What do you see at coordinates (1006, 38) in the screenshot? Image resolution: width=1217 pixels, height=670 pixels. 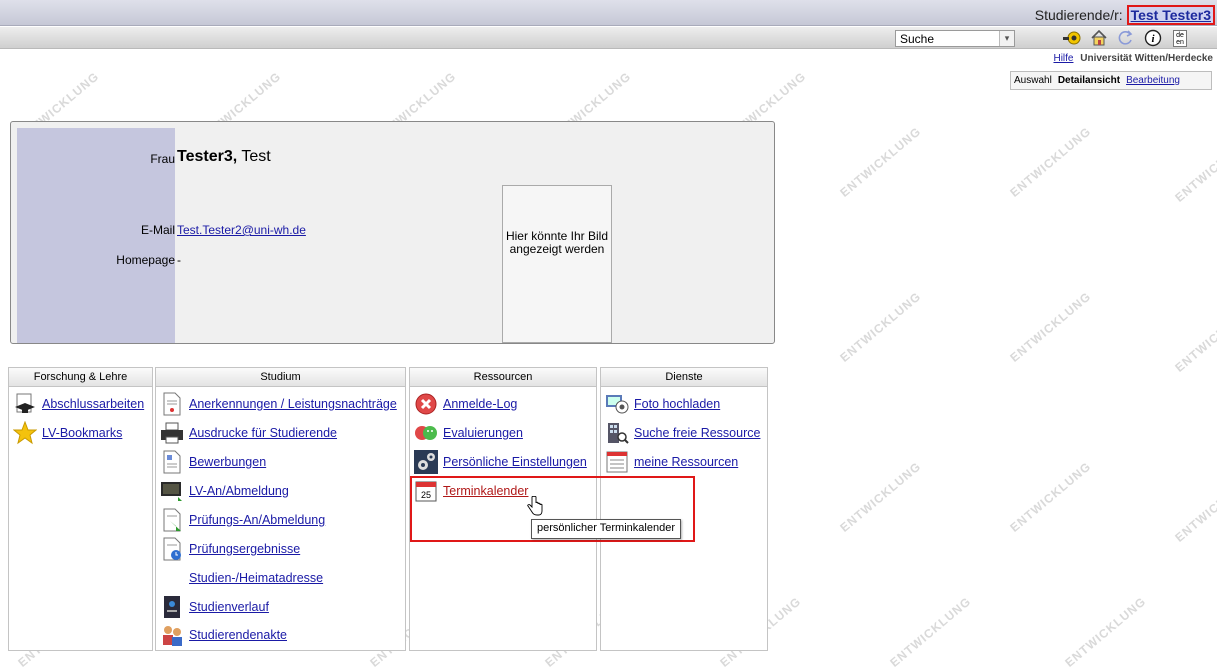 I see `chevron-down-icon: ▾` at bounding box center [1006, 38].